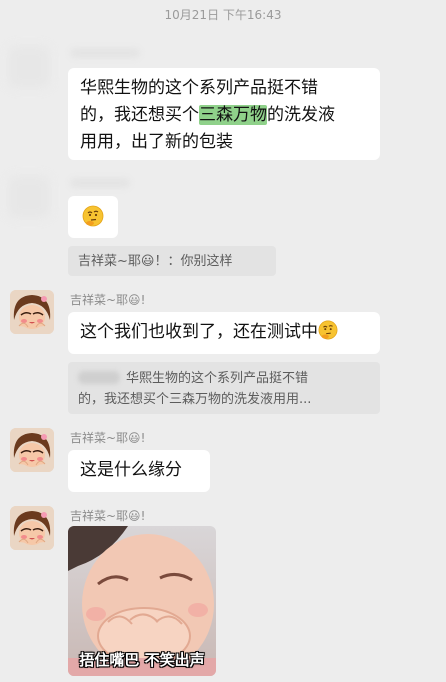 This screenshot has width=446, height=682. I want to click on message-line: 用用，出了新的包装, so click(156, 142).